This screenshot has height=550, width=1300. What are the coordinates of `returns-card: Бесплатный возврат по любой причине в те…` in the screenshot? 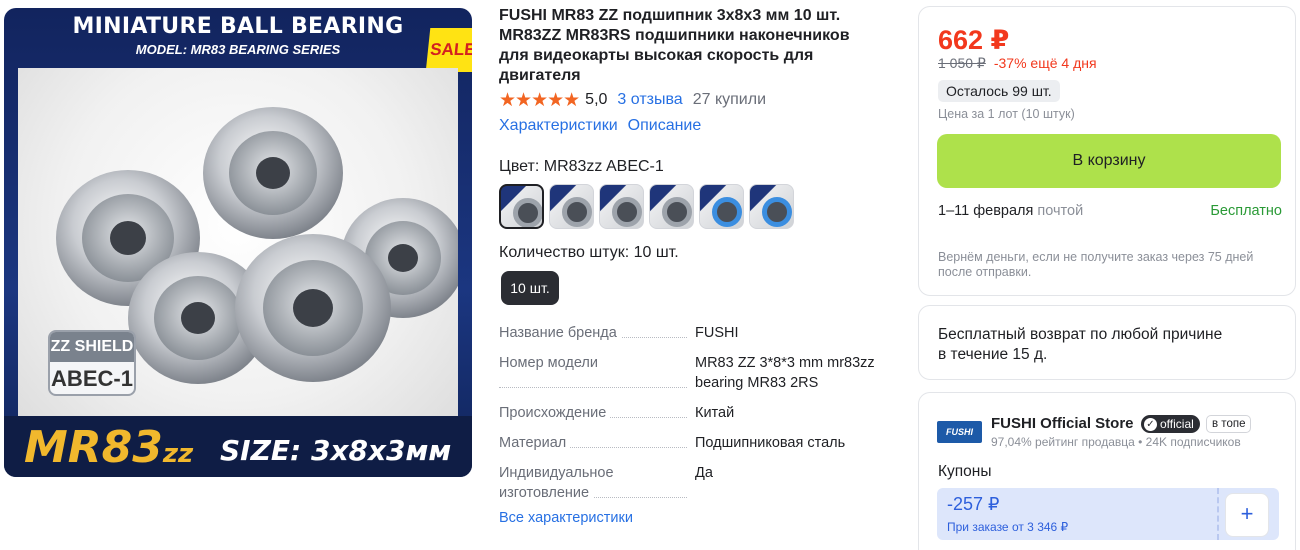 It's located at (1107, 342).